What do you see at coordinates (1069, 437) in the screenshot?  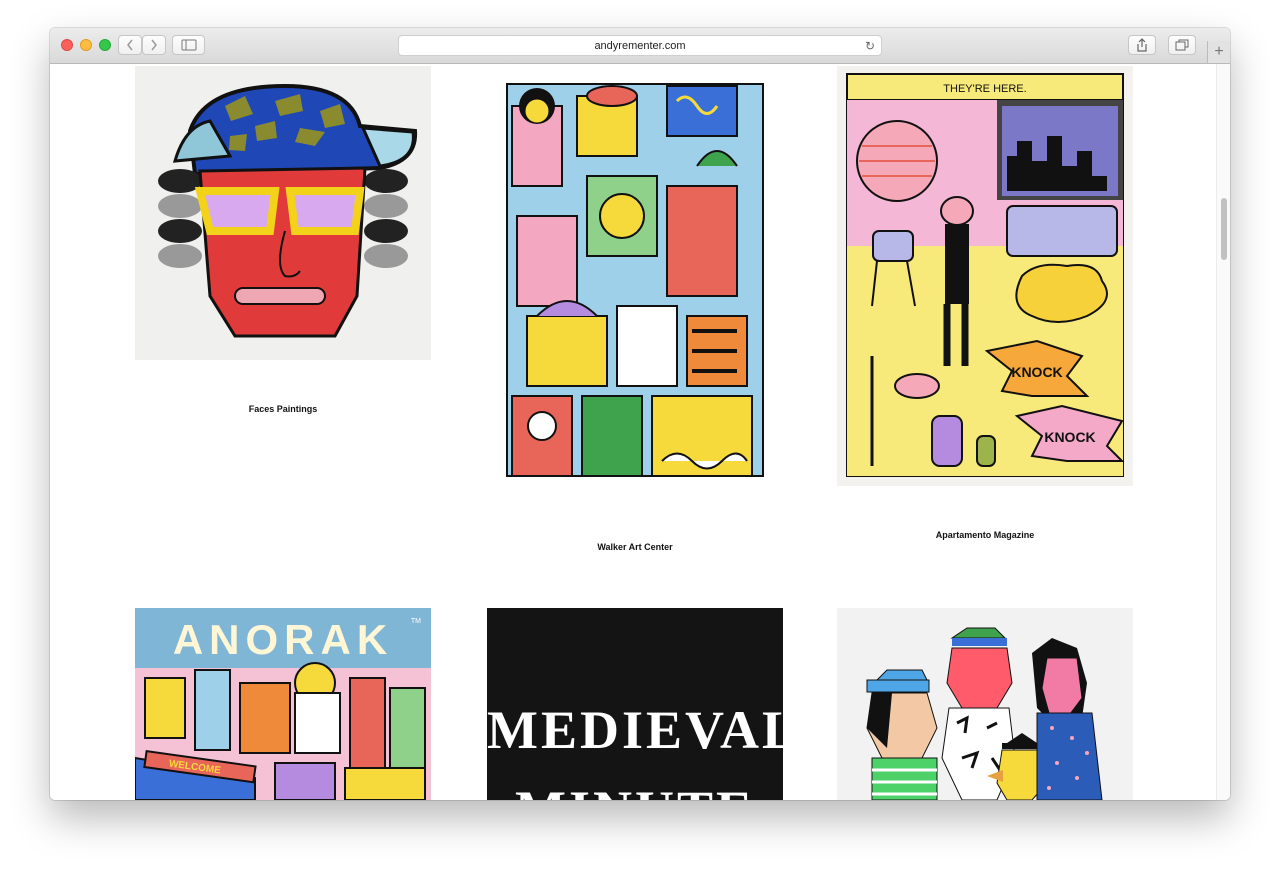 I see `knock-text-2: KNOCK` at bounding box center [1069, 437].